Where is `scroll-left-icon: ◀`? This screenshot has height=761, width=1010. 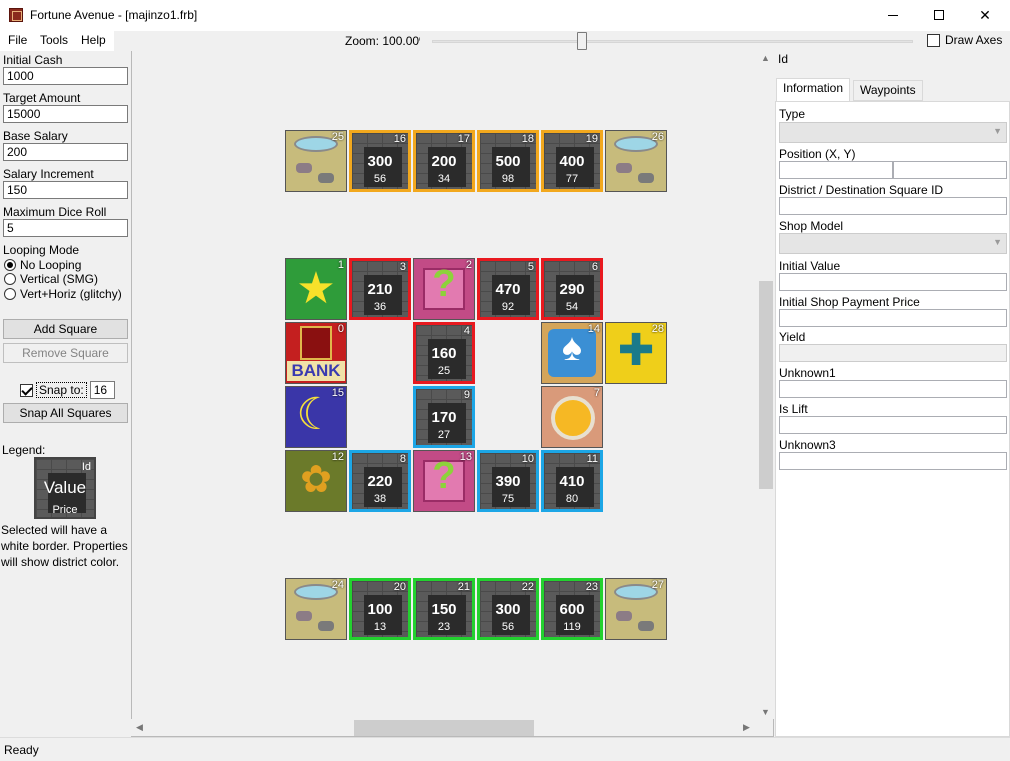
scroll-left-icon: ◀ is located at coordinates (139, 727).